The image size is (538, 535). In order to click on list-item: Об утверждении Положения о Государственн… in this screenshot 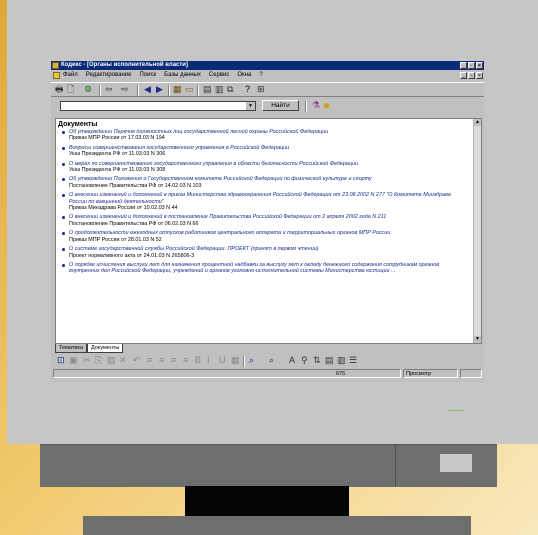, I will do `click(263, 182)`.